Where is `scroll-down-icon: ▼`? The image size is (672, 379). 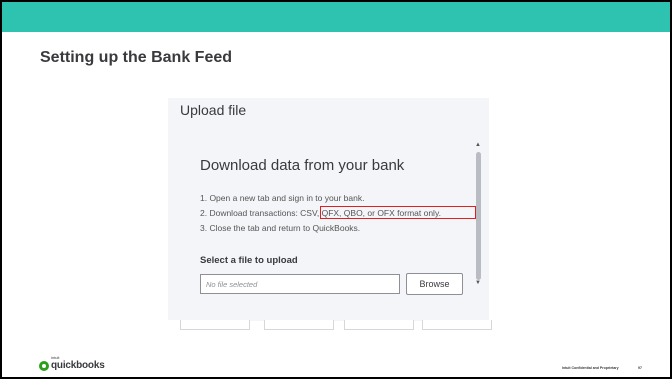 scroll-down-icon: ▼ is located at coordinates (478, 283).